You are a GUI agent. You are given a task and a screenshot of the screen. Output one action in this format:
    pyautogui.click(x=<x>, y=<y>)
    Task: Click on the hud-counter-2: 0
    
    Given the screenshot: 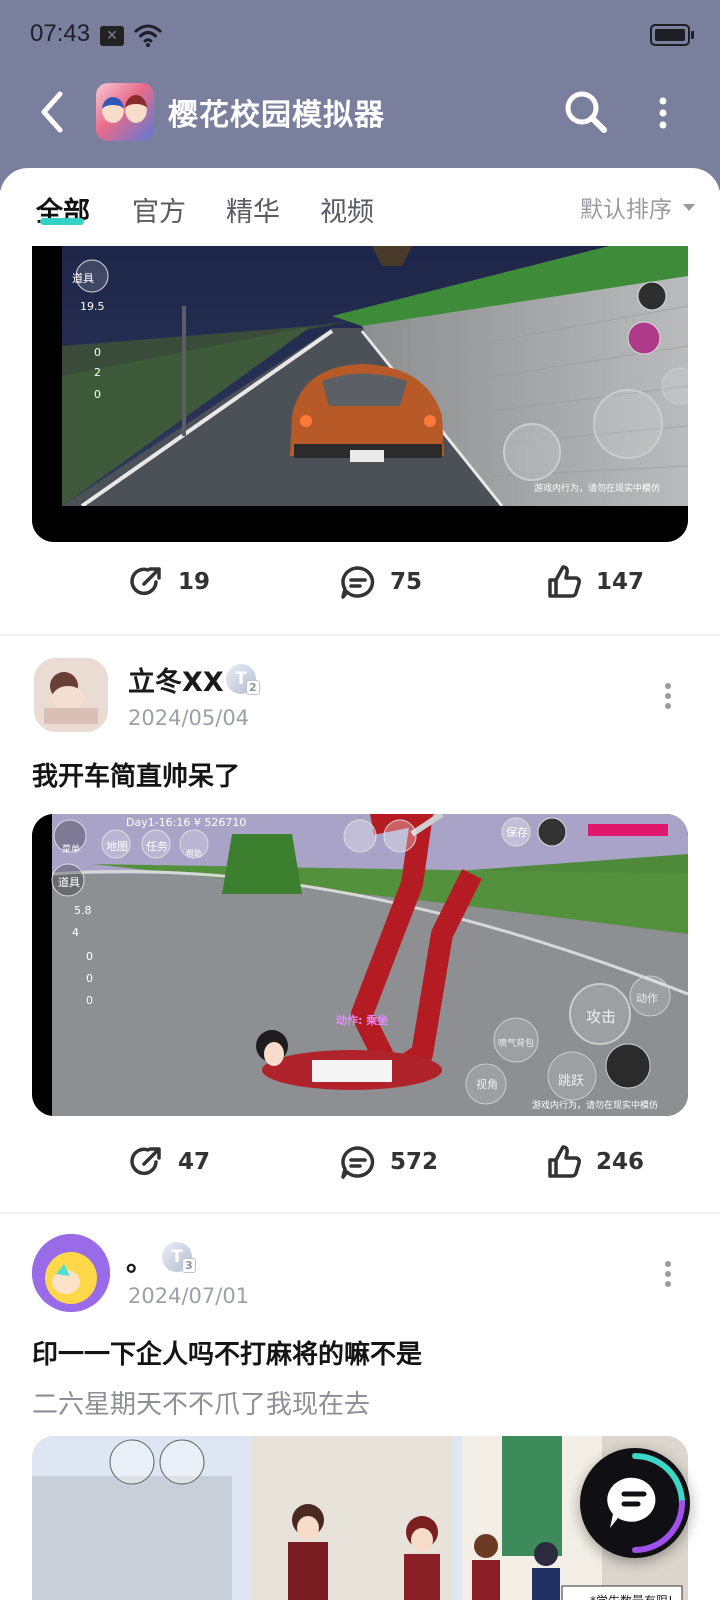 What is the action you would take?
    pyautogui.click(x=89, y=978)
    